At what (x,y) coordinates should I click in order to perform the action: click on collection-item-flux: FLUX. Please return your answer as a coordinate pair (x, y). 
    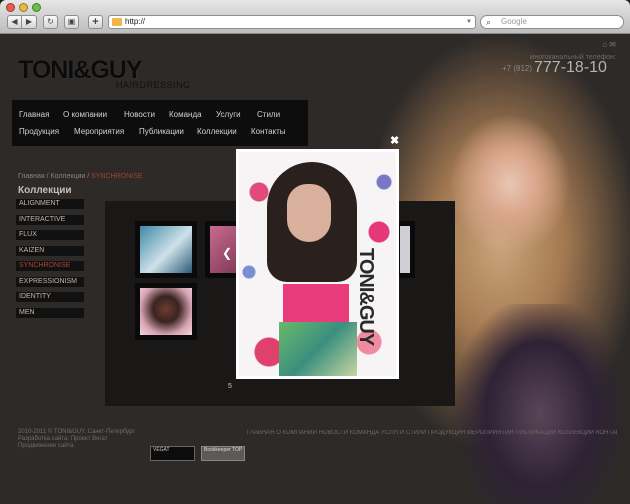
    Looking at the image, I should click on (50, 235).